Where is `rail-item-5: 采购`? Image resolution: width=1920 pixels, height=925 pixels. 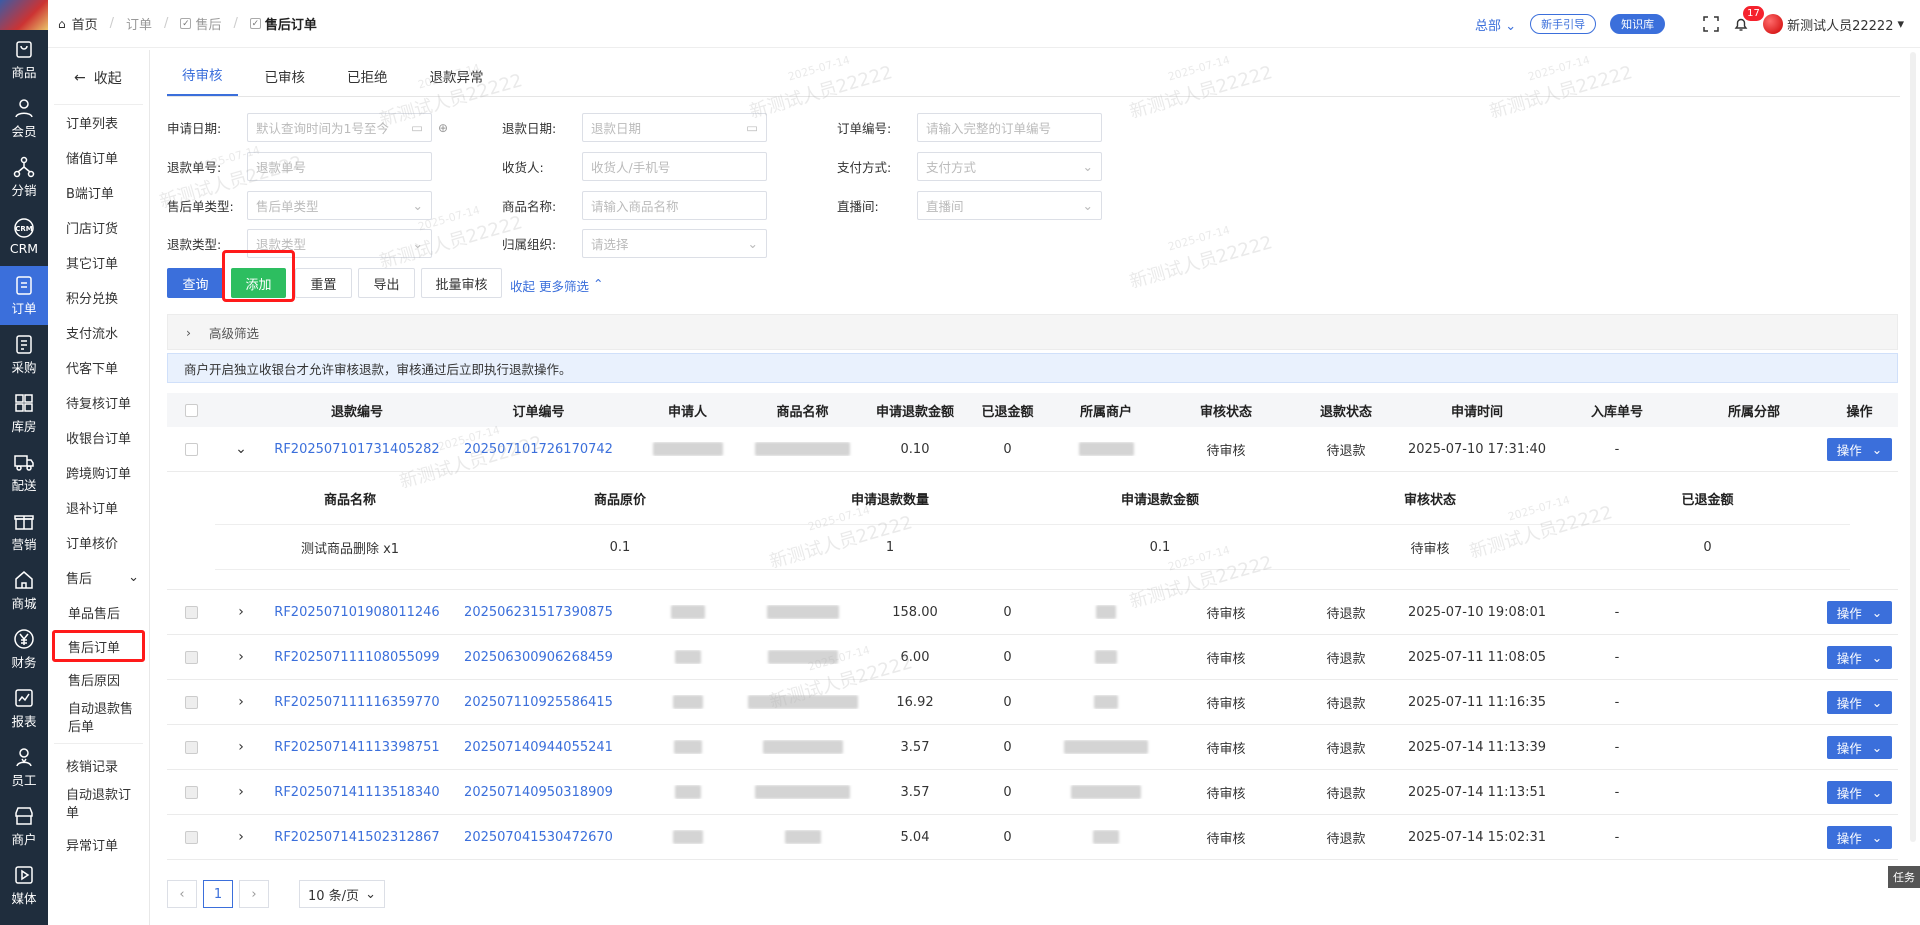
rail-item-5: 采购 is located at coordinates (24, 354).